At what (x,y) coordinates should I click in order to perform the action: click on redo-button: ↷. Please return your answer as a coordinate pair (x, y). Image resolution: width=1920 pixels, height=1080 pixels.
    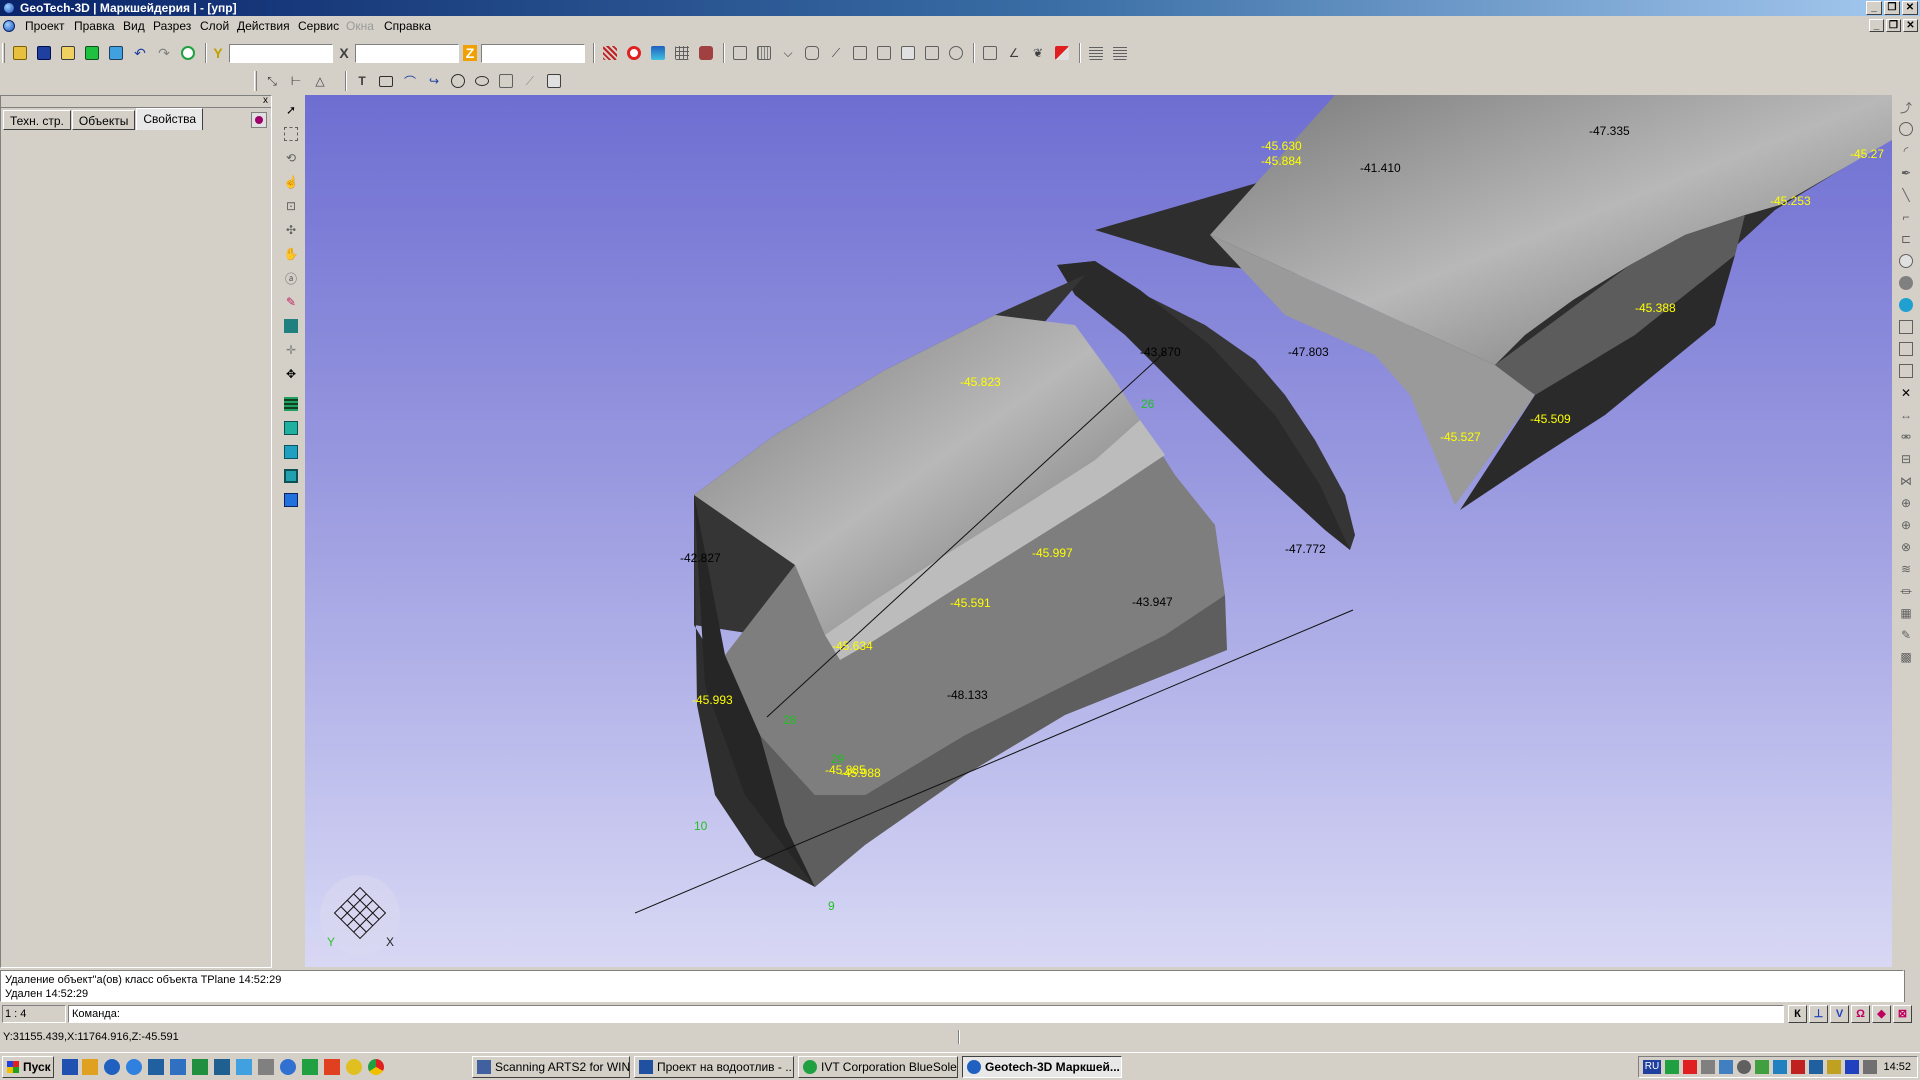
    Looking at the image, I should click on (164, 53).